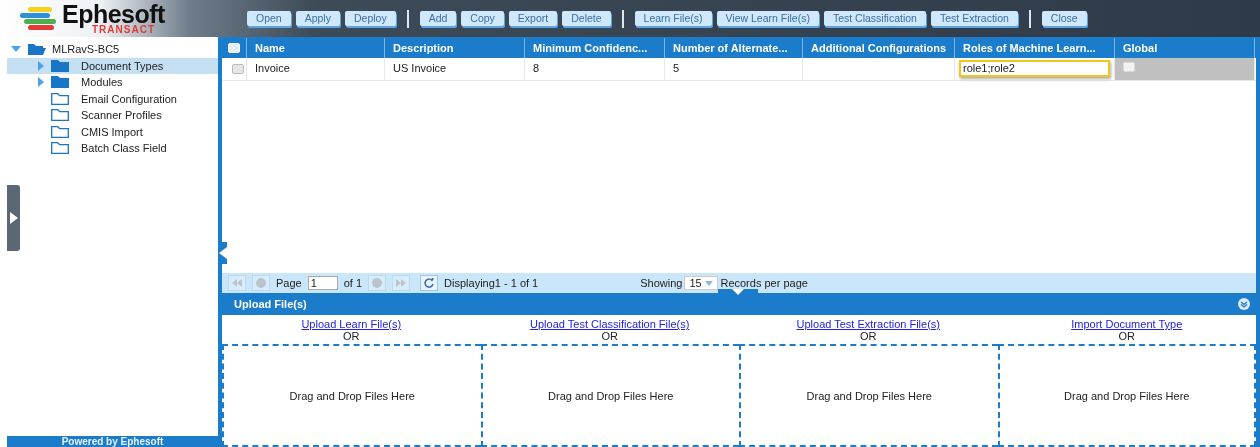 The image size is (1260, 447). What do you see at coordinates (13, 218) in the screenshot?
I see `expand-panel-handle` at bounding box center [13, 218].